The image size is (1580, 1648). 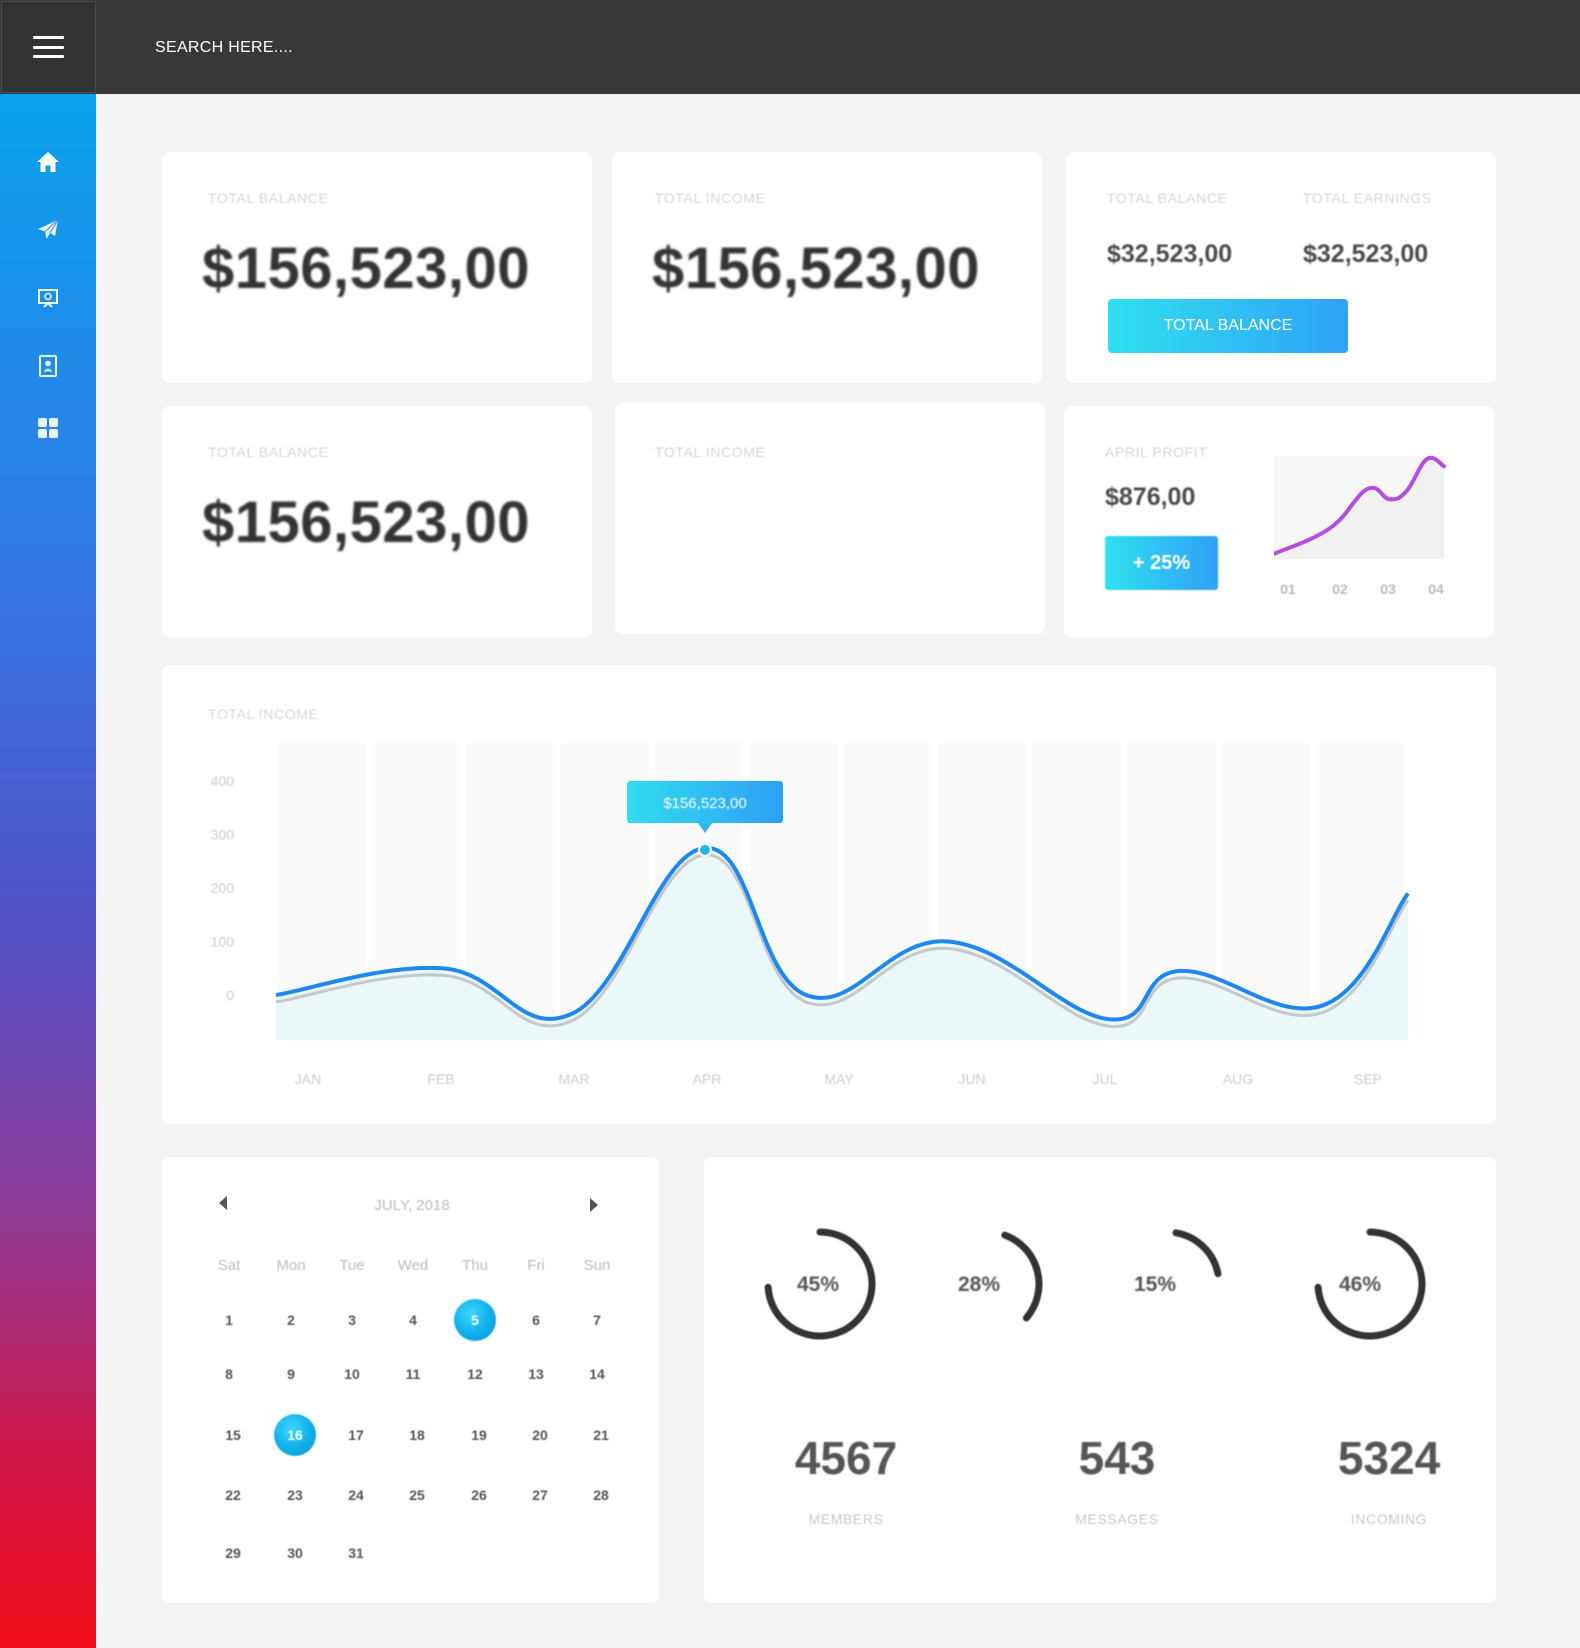 I want to click on hamburger-icon, so click(x=48, y=47).